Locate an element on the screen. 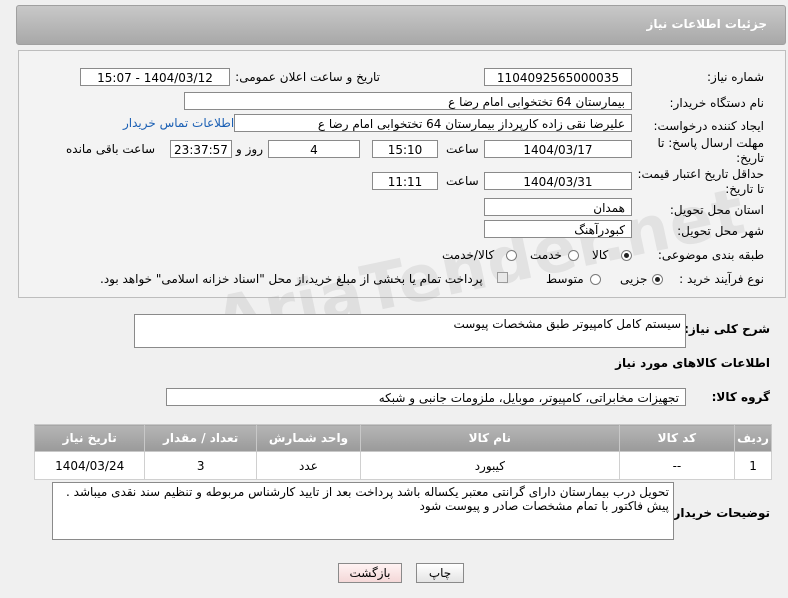 The image size is (788, 598). reply-date-field: 1404/03/17 is located at coordinates (558, 149).